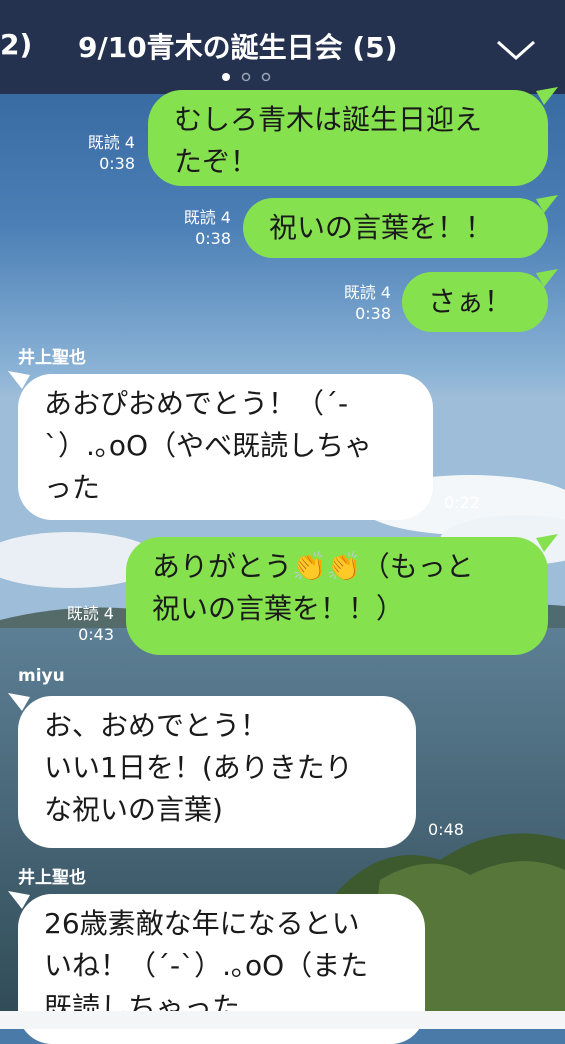 Image resolution: width=565 pixels, height=1044 pixels. I want to click on chat-header: 2) 9/10青木の誕生日会 (5), so click(282, 47).